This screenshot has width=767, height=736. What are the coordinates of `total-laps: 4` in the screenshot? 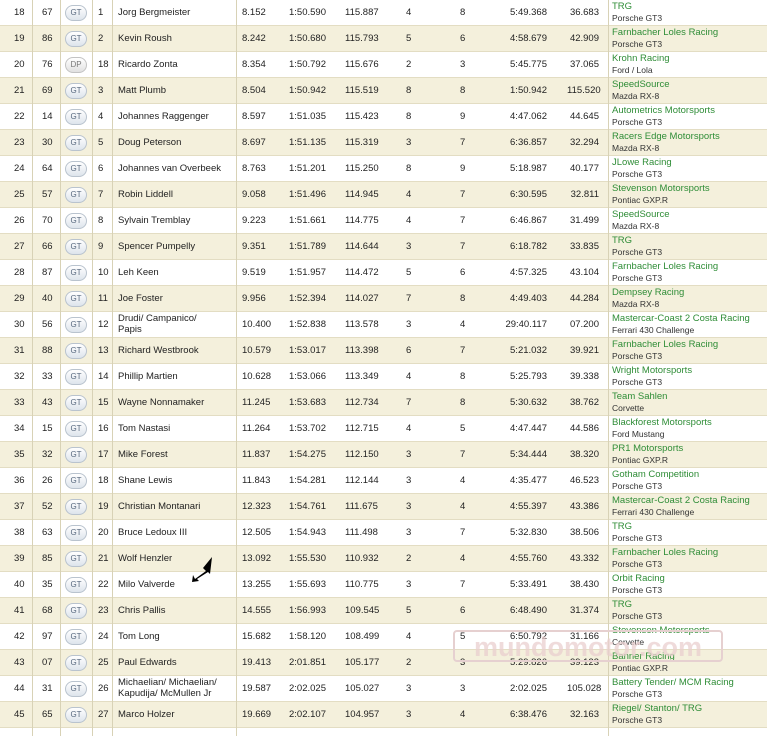 It's located at (463, 558).